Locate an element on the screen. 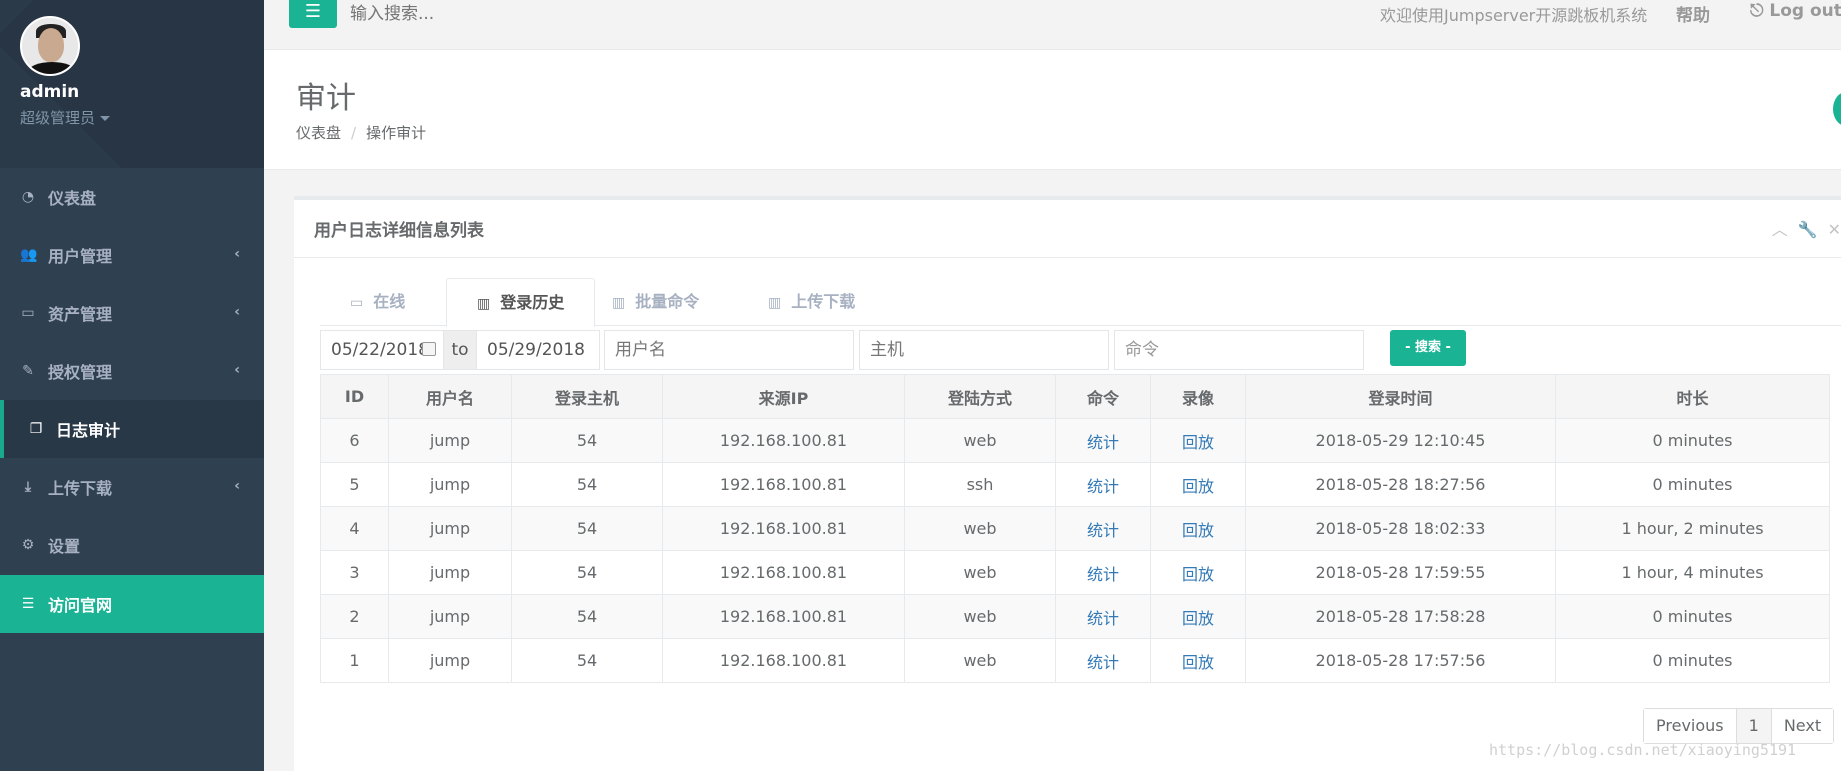 The image size is (1841, 771). users-icon: 👥 is located at coordinates (29, 255).